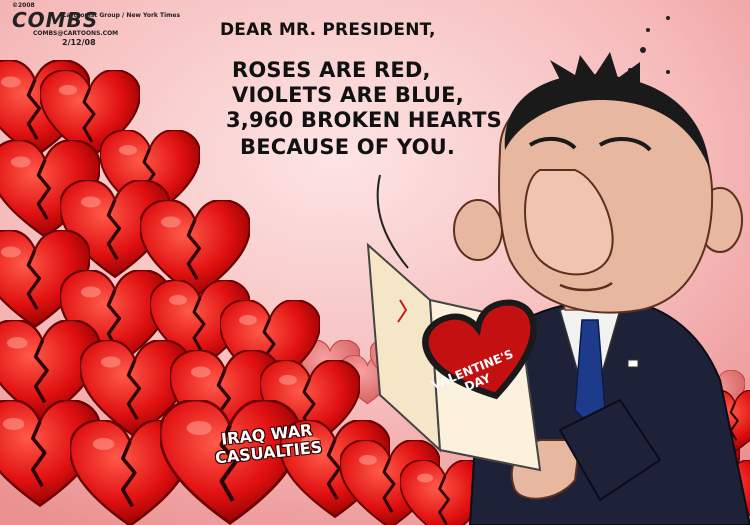  Describe the element at coordinates (364, 120) in the screenshot. I see `caption-line-3: 3,960 BROKEN HEARTS` at that location.